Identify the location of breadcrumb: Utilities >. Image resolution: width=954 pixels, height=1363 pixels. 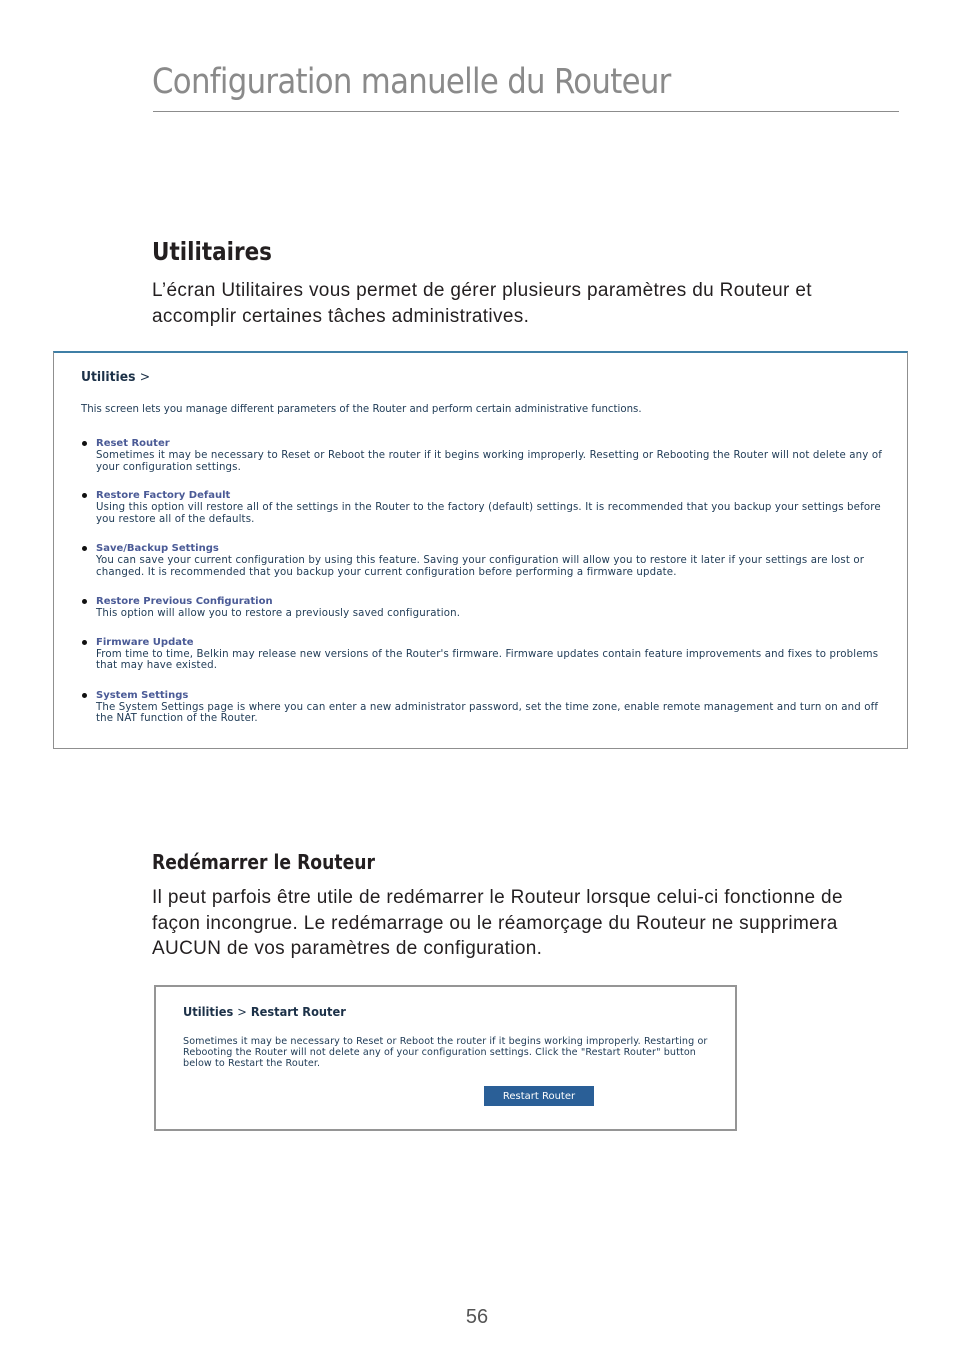
(115, 377).